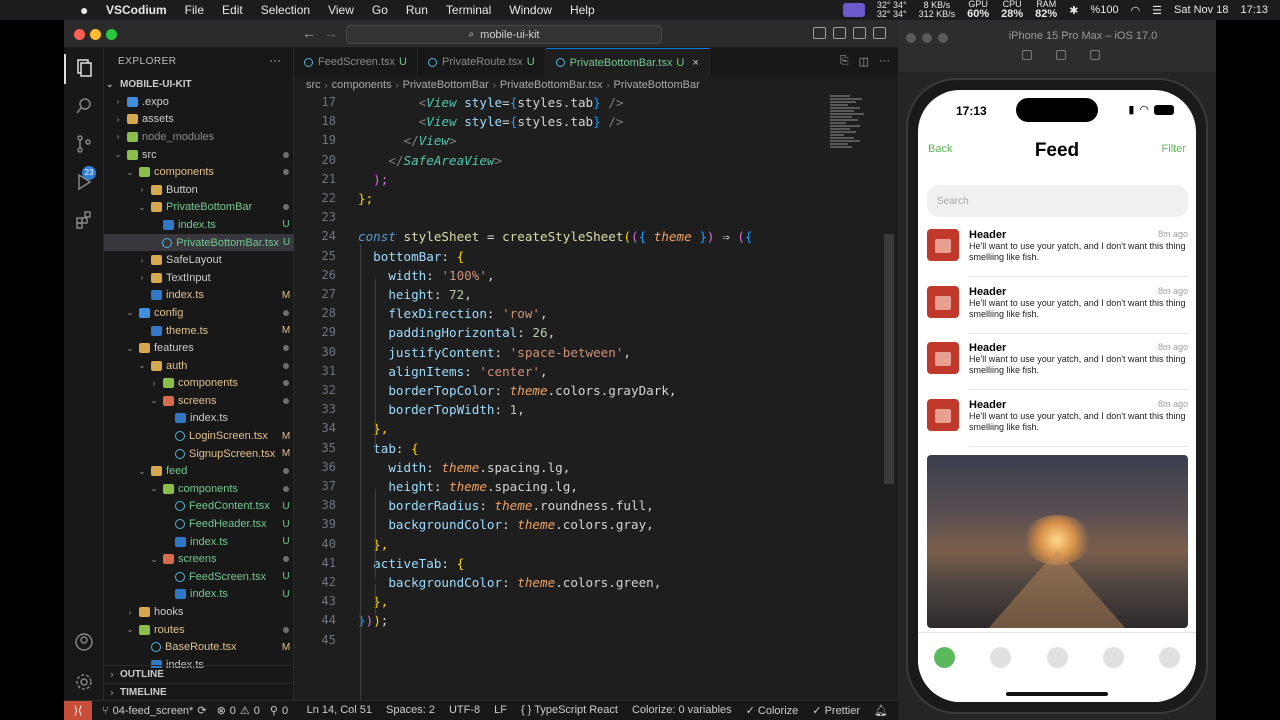 Image resolution: width=1280 pixels, height=720 pixels. I want to click on minimize-window-button, so click(927, 38).